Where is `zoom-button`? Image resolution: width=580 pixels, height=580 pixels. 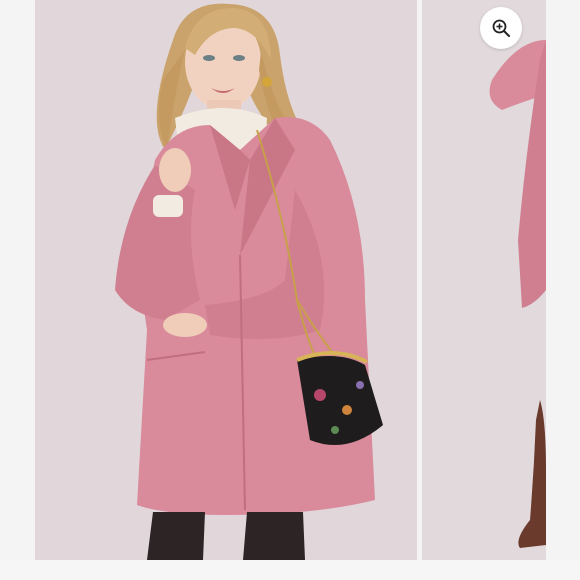 zoom-button is located at coordinates (501, 28).